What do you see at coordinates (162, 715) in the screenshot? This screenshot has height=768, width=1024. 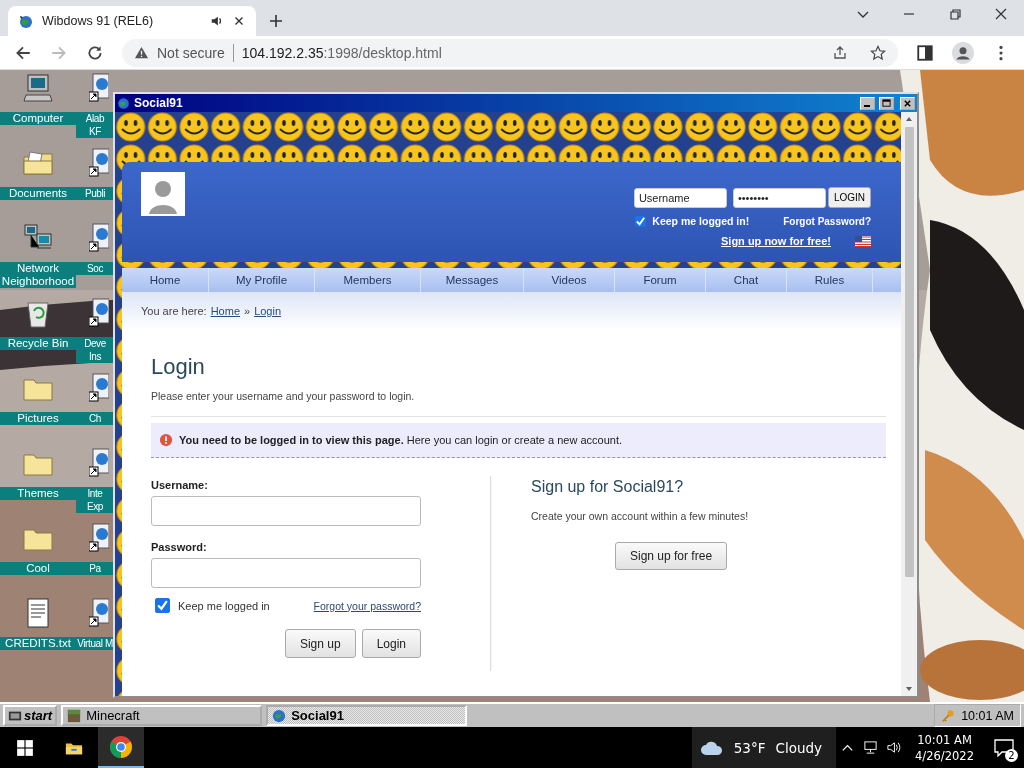 I see `taskbar-button: Minecraft` at bounding box center [162, 715].